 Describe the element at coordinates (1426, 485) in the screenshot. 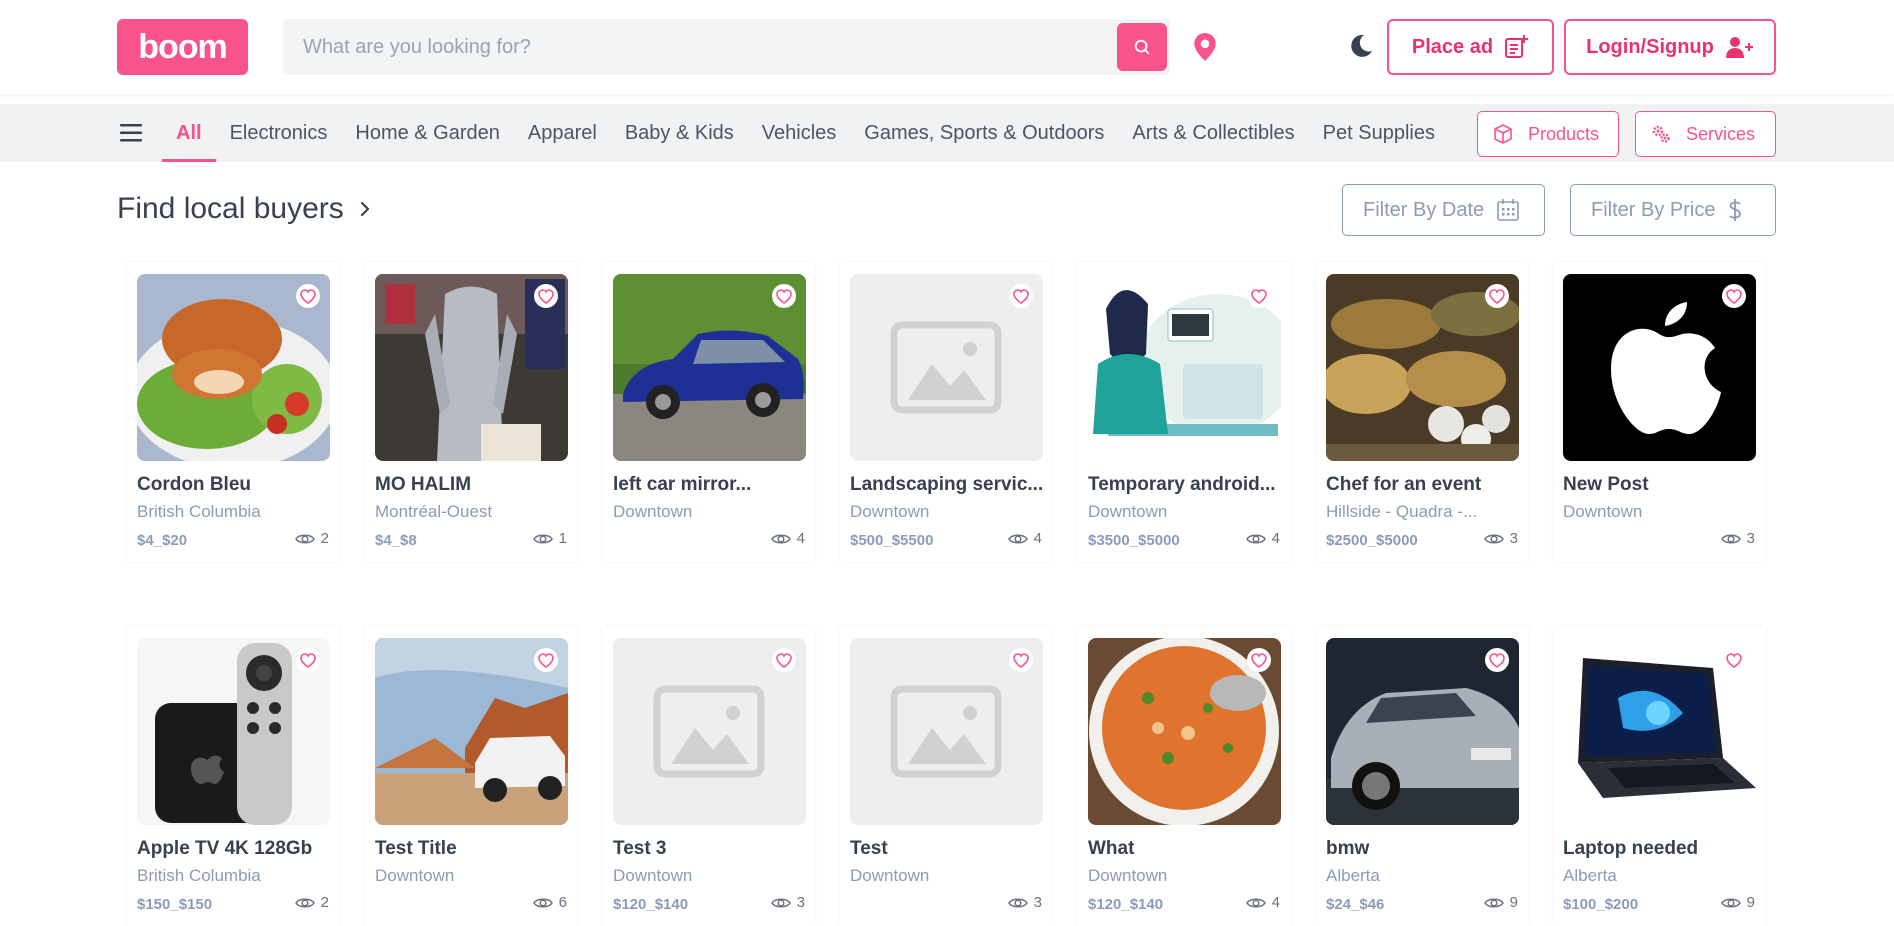

I see `listing-title: Chef for an event` at that location.